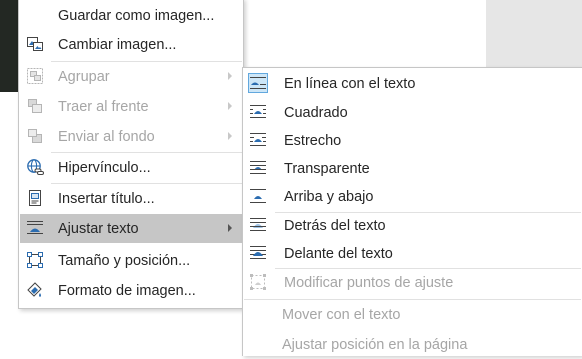 Image resolution: width=582 pixels, height=359 pixels. What do you see at coordinates (35, 15) in the screenshot?
I see `save-picture-icon` at bounding box center [35, 15].